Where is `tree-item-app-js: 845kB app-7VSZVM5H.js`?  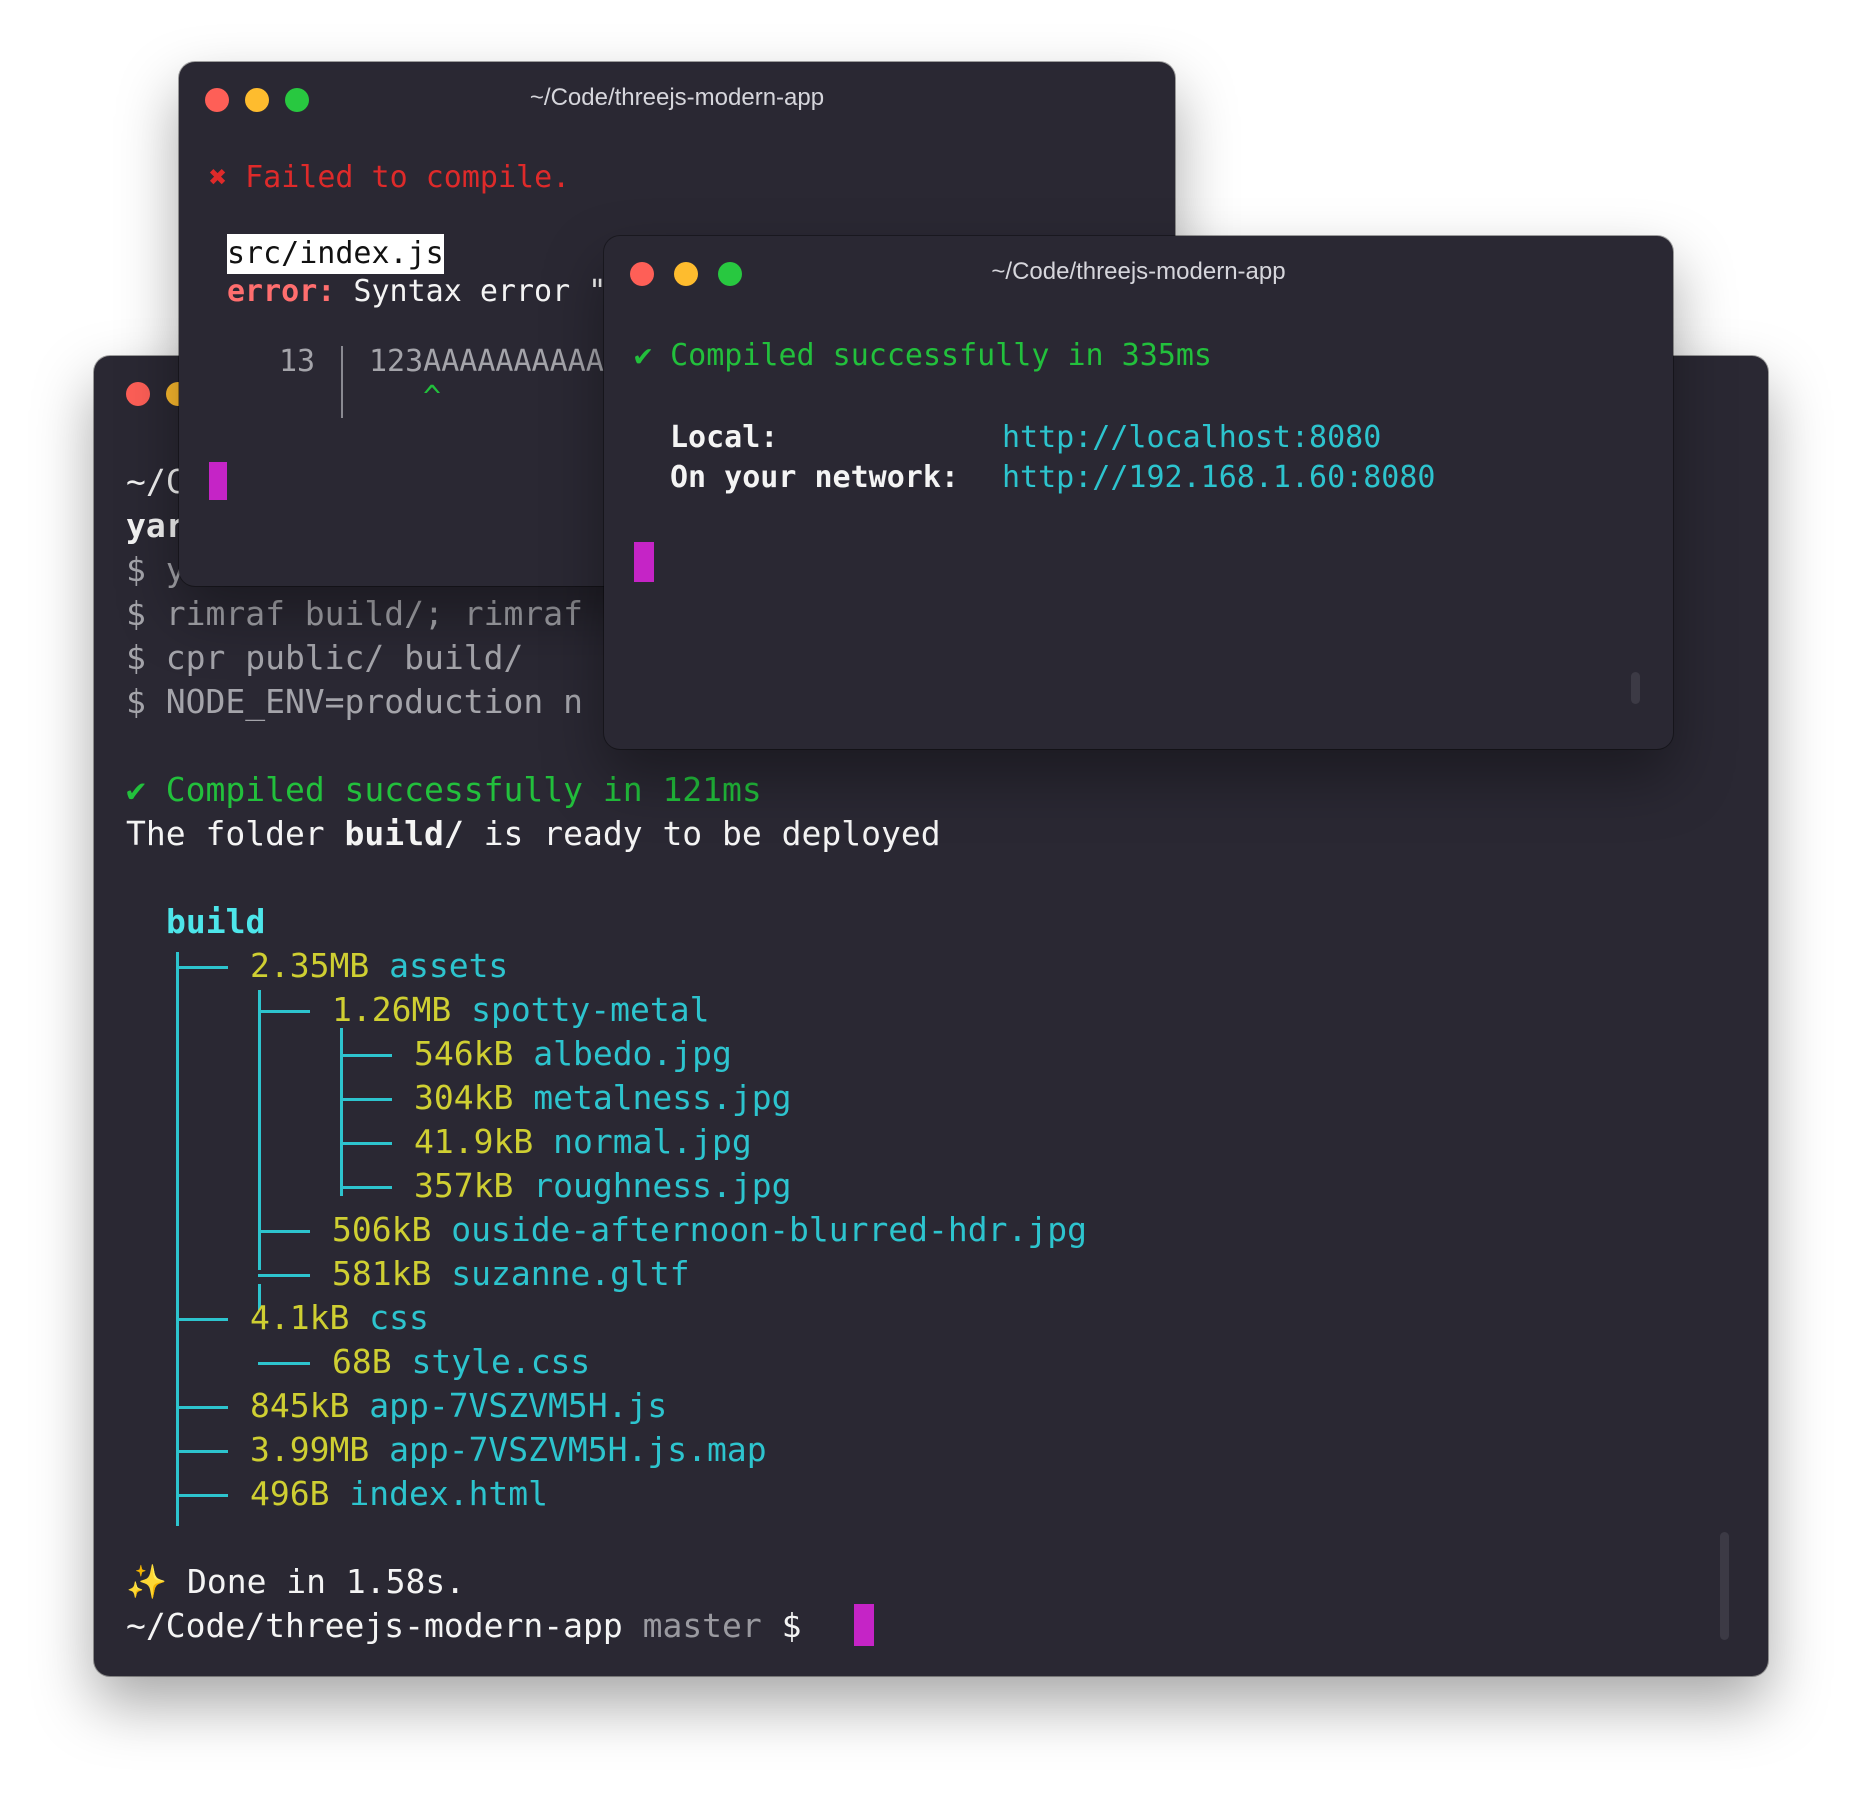
tree-item-app-js: 845kB app-7VSZVM5H.js is located at coordinates (459, 1405).